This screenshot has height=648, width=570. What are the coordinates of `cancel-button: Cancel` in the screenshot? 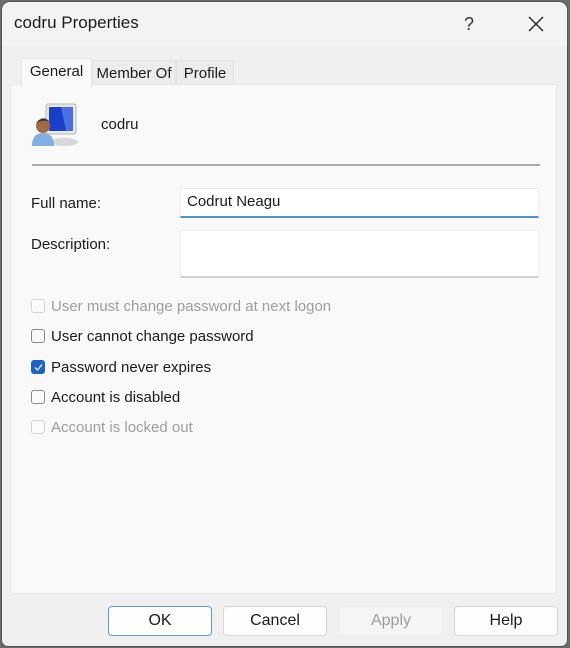 It's located at (275, 621).